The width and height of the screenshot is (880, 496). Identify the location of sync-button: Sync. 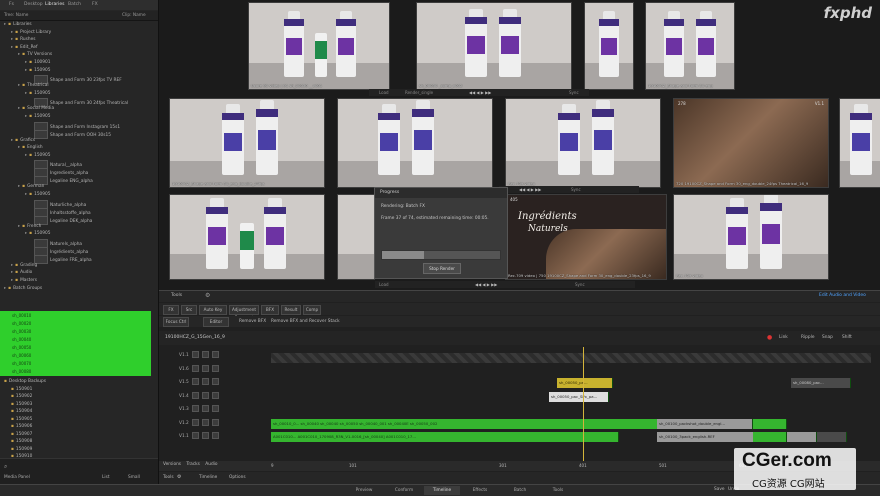
(574, 92).